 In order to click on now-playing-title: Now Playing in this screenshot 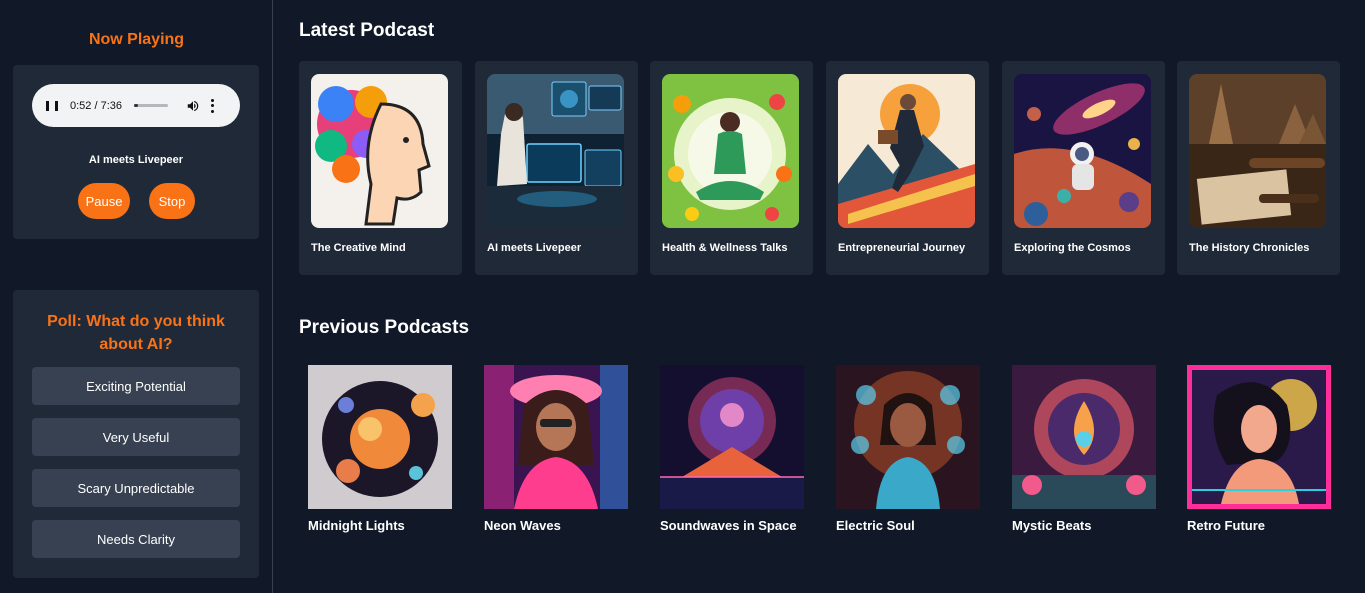, I will do `click(136, 39)`.